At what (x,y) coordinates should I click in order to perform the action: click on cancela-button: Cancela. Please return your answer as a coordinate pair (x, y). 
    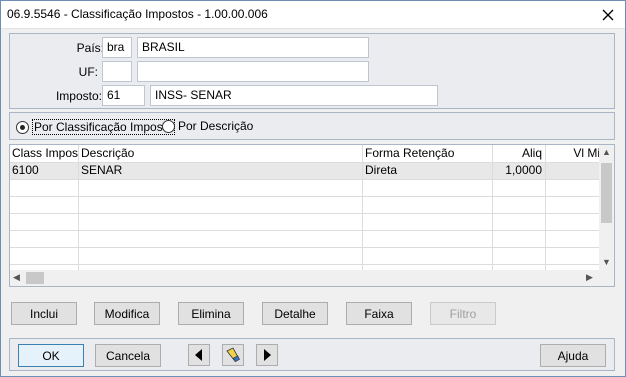
    Looking at the image, I should click on (128, 355).